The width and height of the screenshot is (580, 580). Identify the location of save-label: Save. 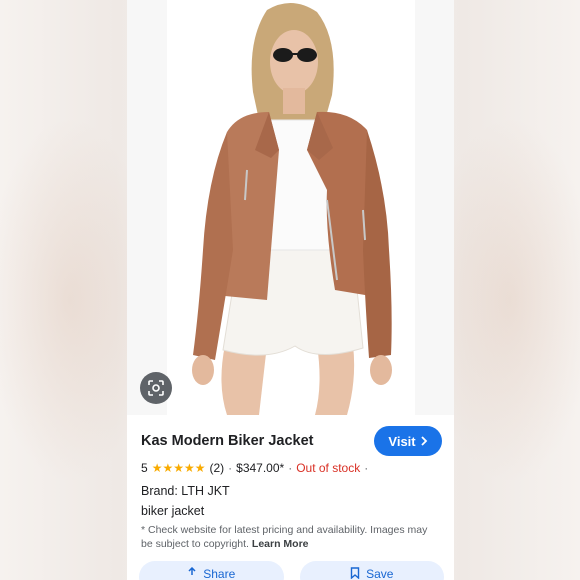
(380, 573).